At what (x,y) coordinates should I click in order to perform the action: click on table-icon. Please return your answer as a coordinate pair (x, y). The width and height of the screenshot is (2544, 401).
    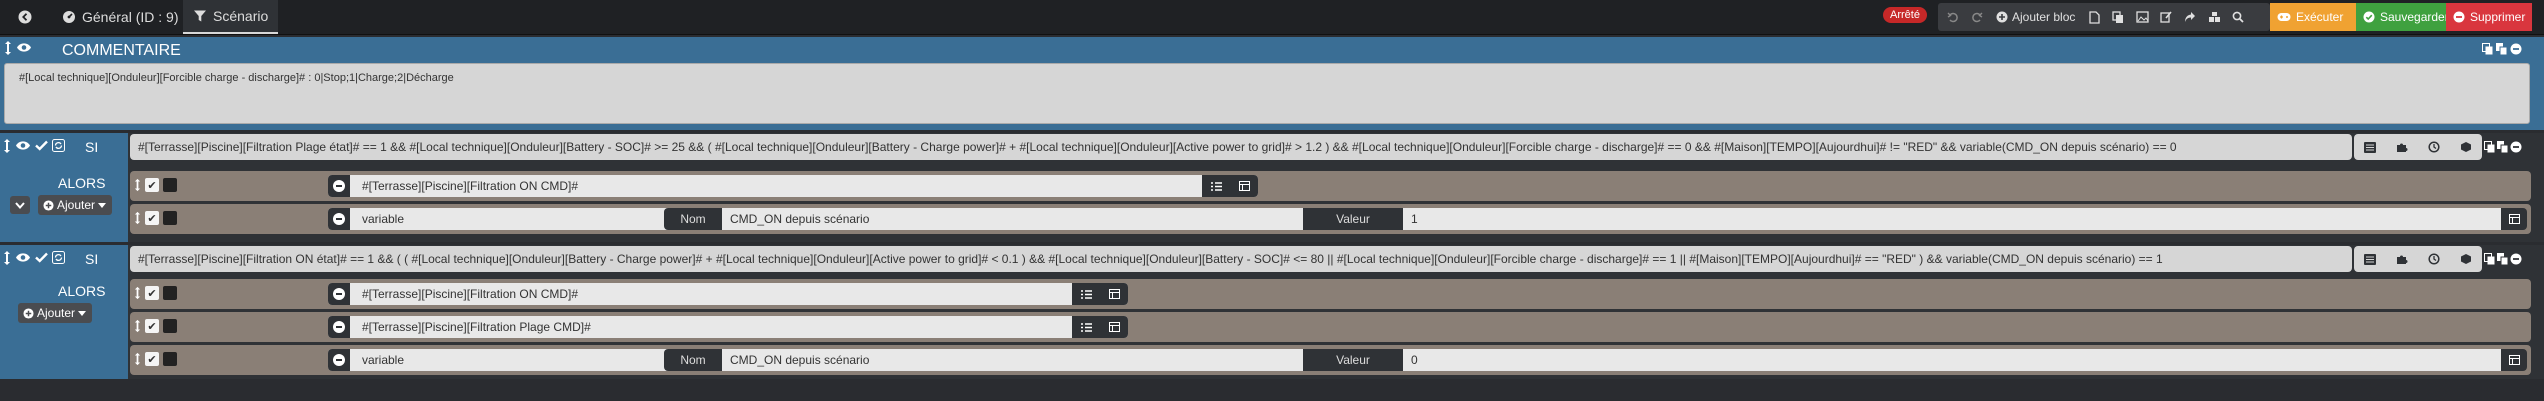
    Looking at the image, I should click on (1114, 294).